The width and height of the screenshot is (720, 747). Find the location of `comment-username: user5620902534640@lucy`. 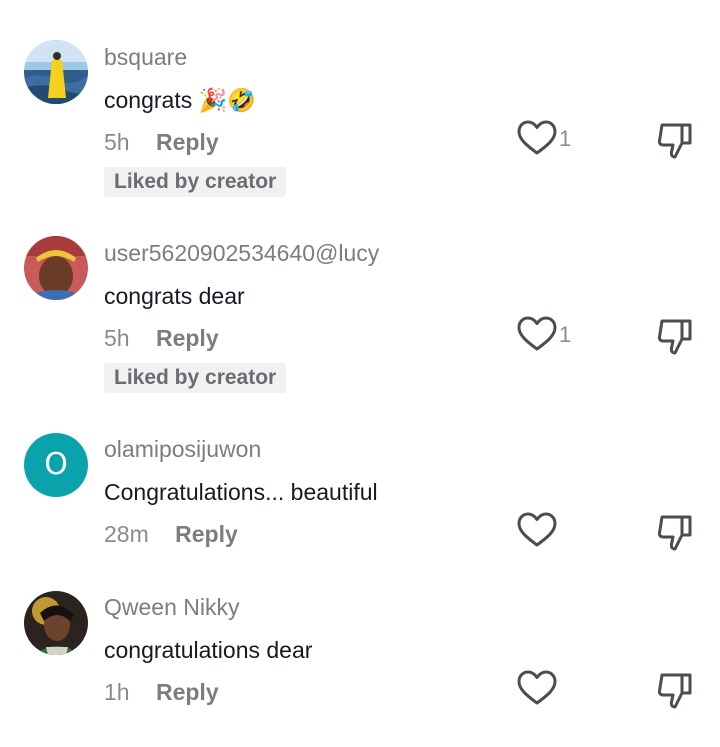

comment-username: user5620902534640@lucy is located at coordinates (241, 253).